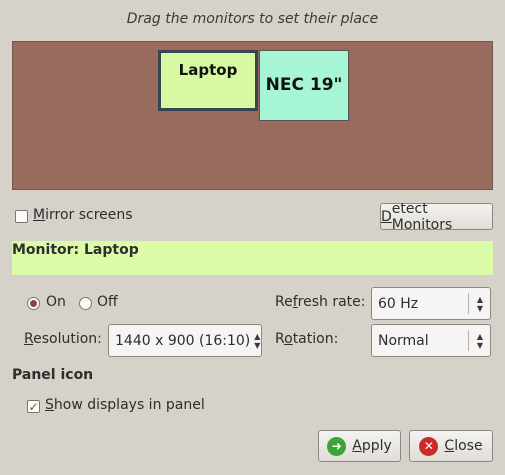  Describe the element at coordinates (56, 302) in the screenshot. I see `on-label: On` at that location.